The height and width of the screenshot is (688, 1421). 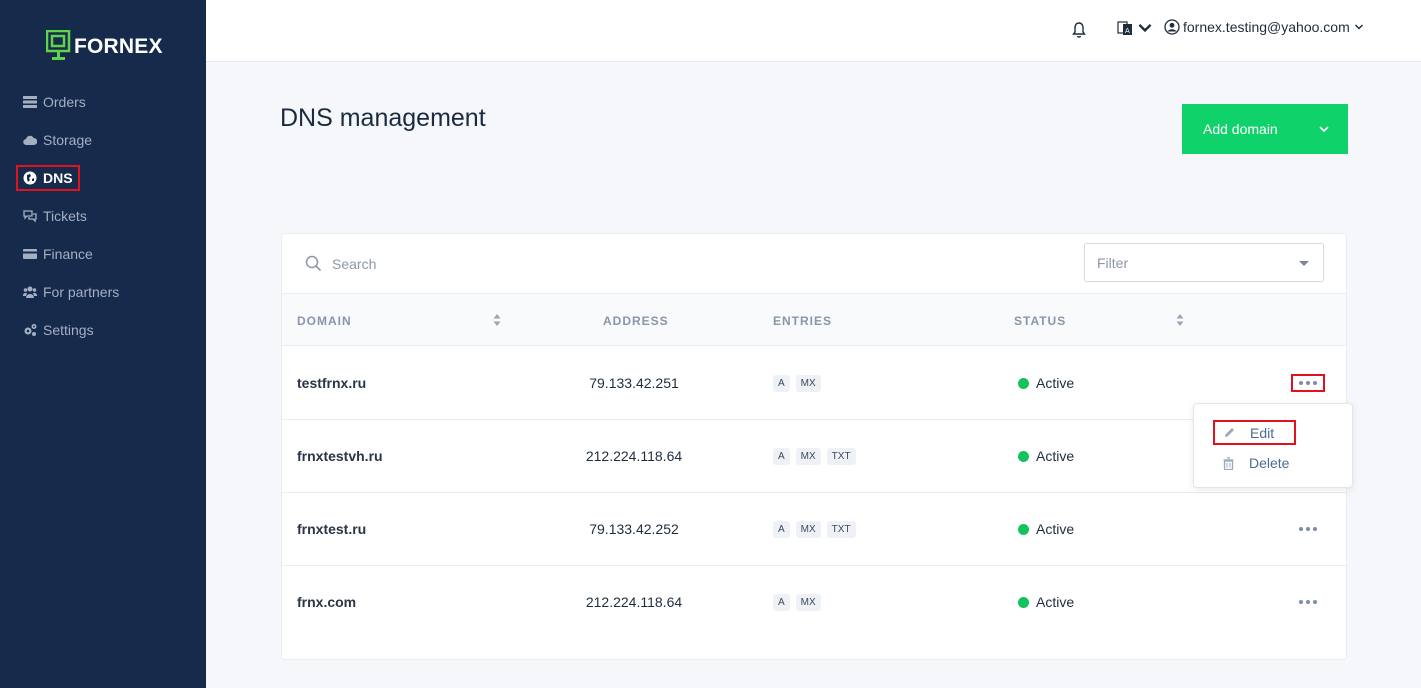 What do you see at coordinates (1172, 27) in the screenshot?
I see `user-icon` at bounding box center [1172, 27].